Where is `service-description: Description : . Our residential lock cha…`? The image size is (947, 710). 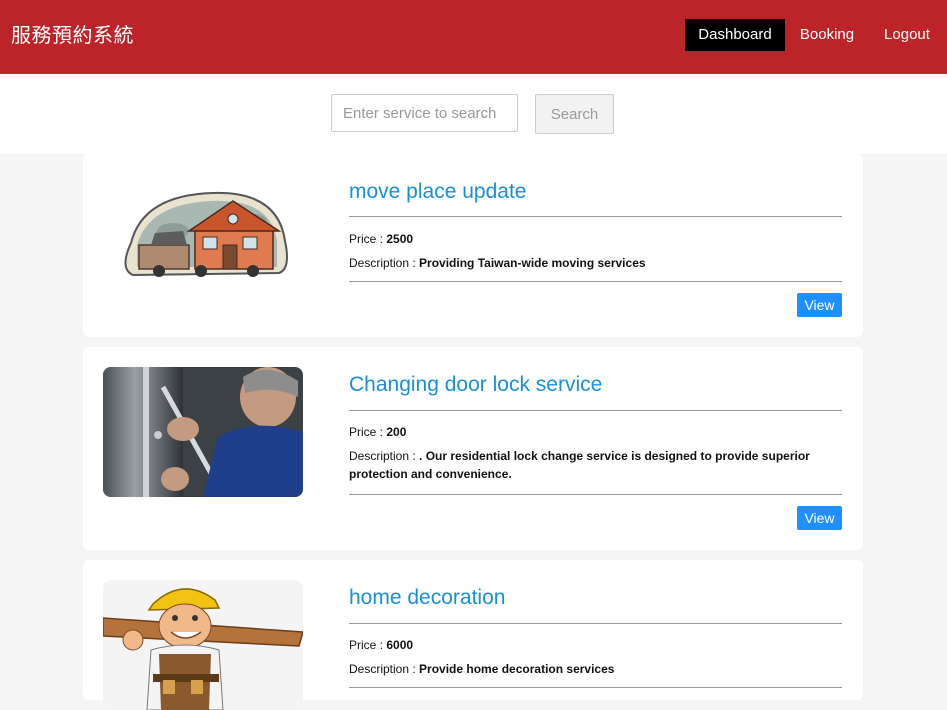 service-description: Description : . Our residential lock cha… is located at coordinates (584, 465).